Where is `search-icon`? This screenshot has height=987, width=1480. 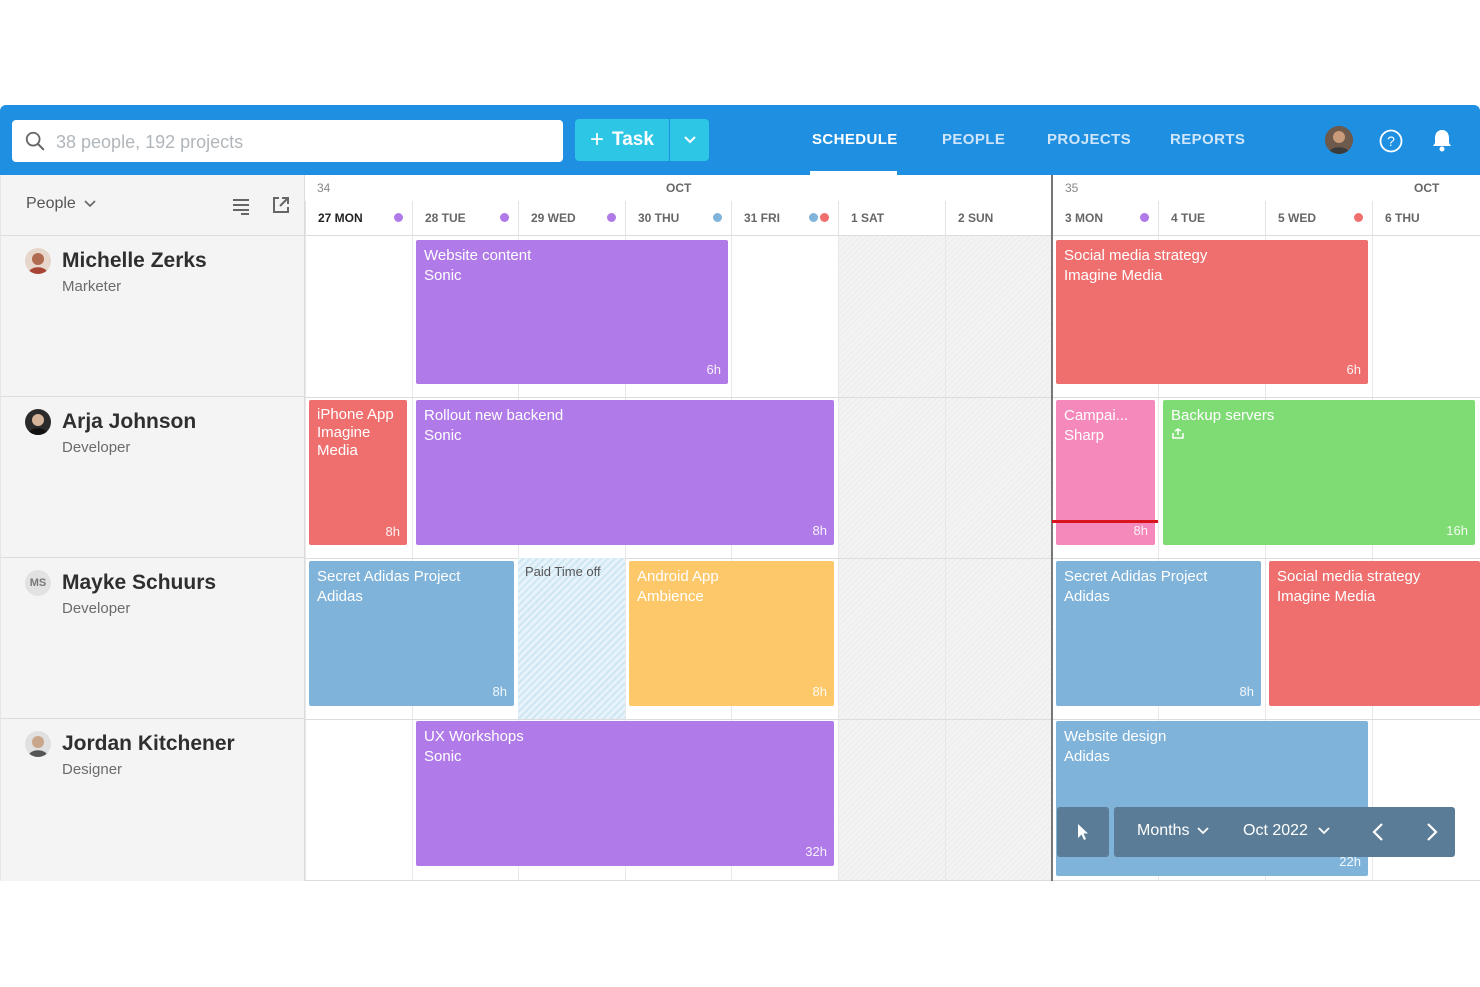 search-icon is located at coordinates (35, 141).